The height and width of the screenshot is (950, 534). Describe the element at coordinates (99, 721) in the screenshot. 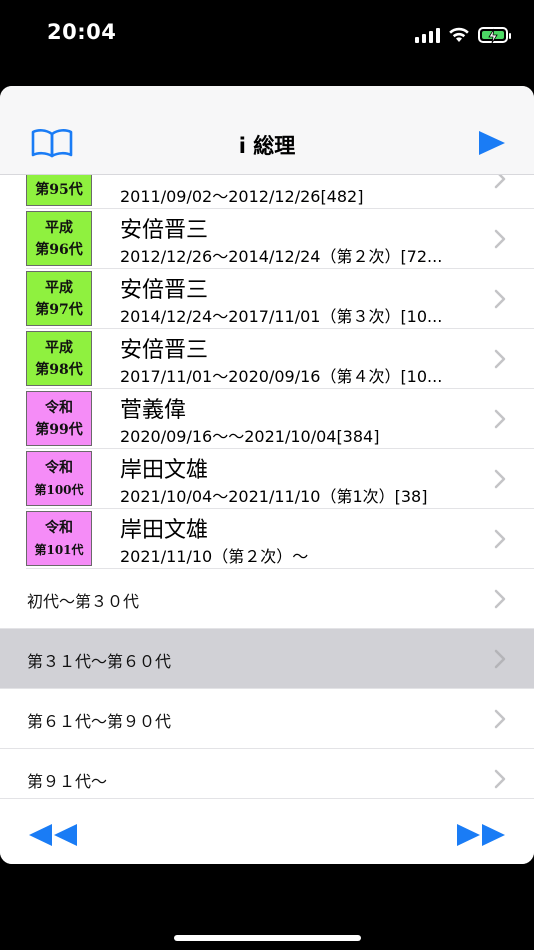

I see `range-label: 第６１代～第９０代` at that location.